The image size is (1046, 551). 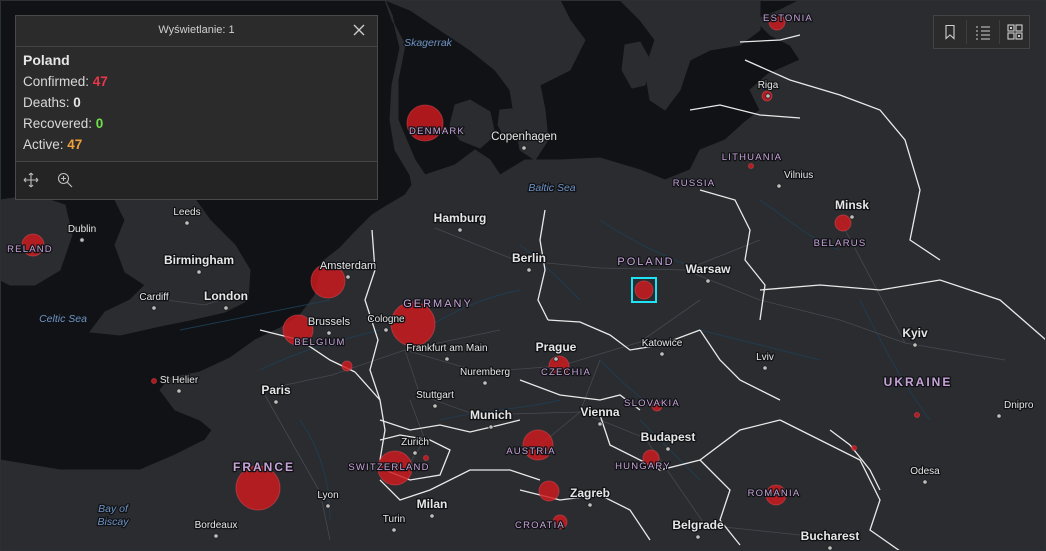 What do you see at coordinates (45, 144) in the screenshot?
I see `active-label: Active:` at bounding box center [45, 144].